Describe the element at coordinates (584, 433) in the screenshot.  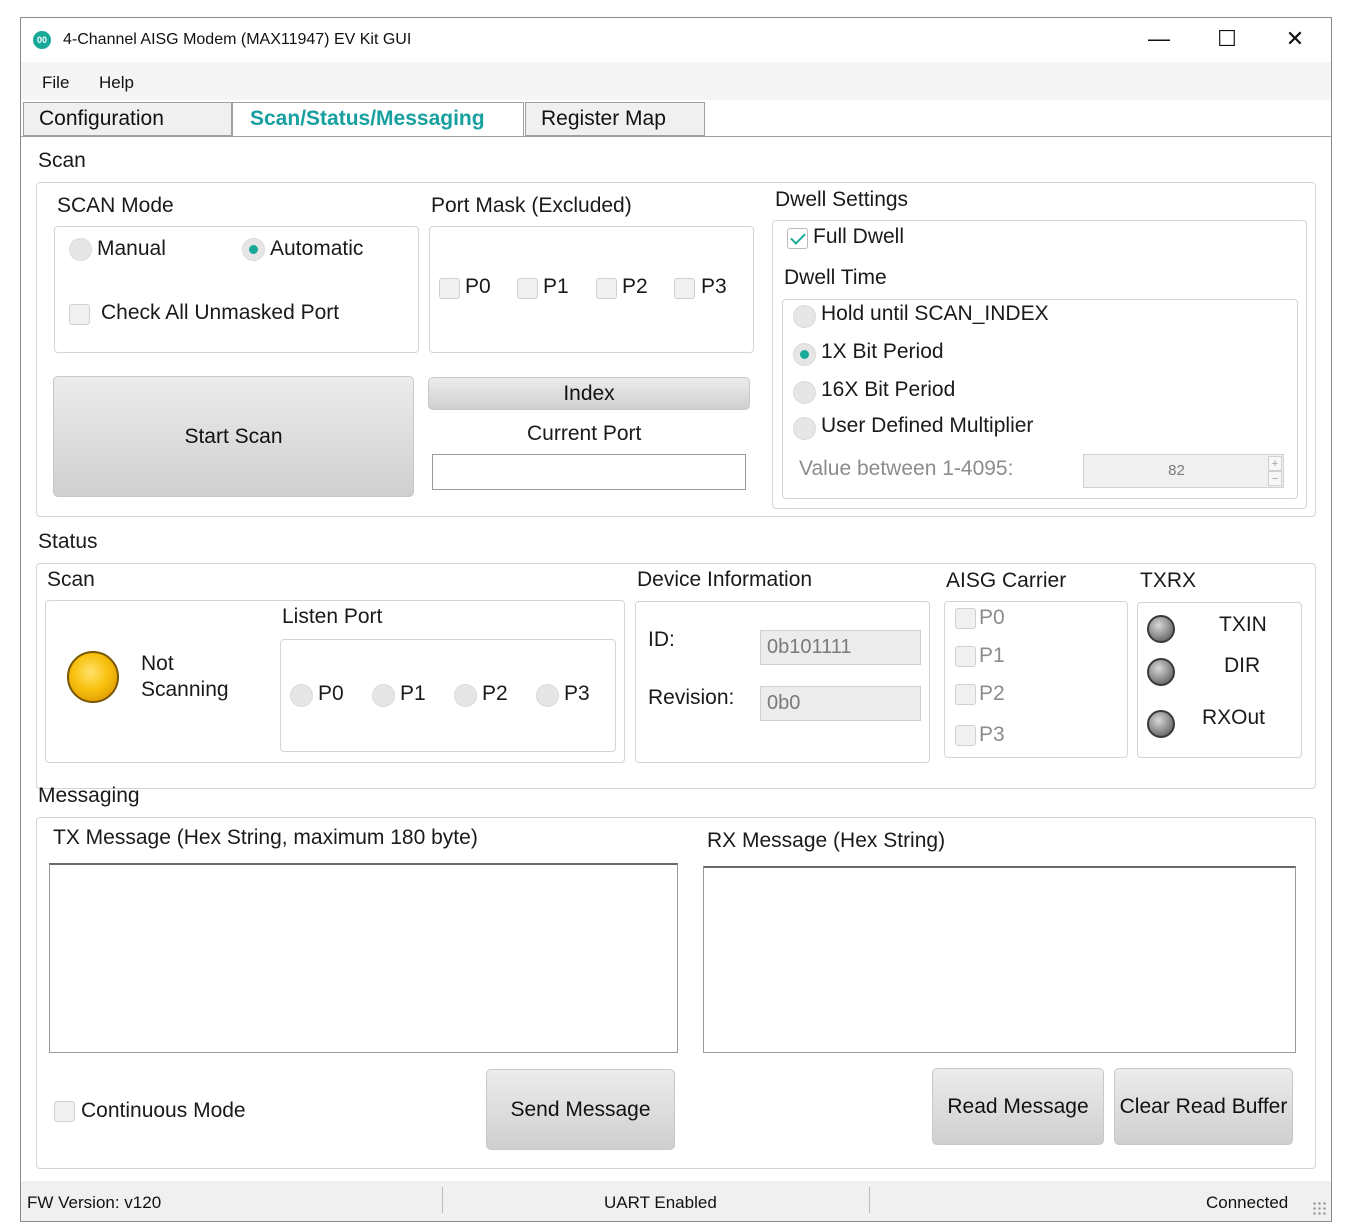
I see `current-port-label: Current Port` at that location.